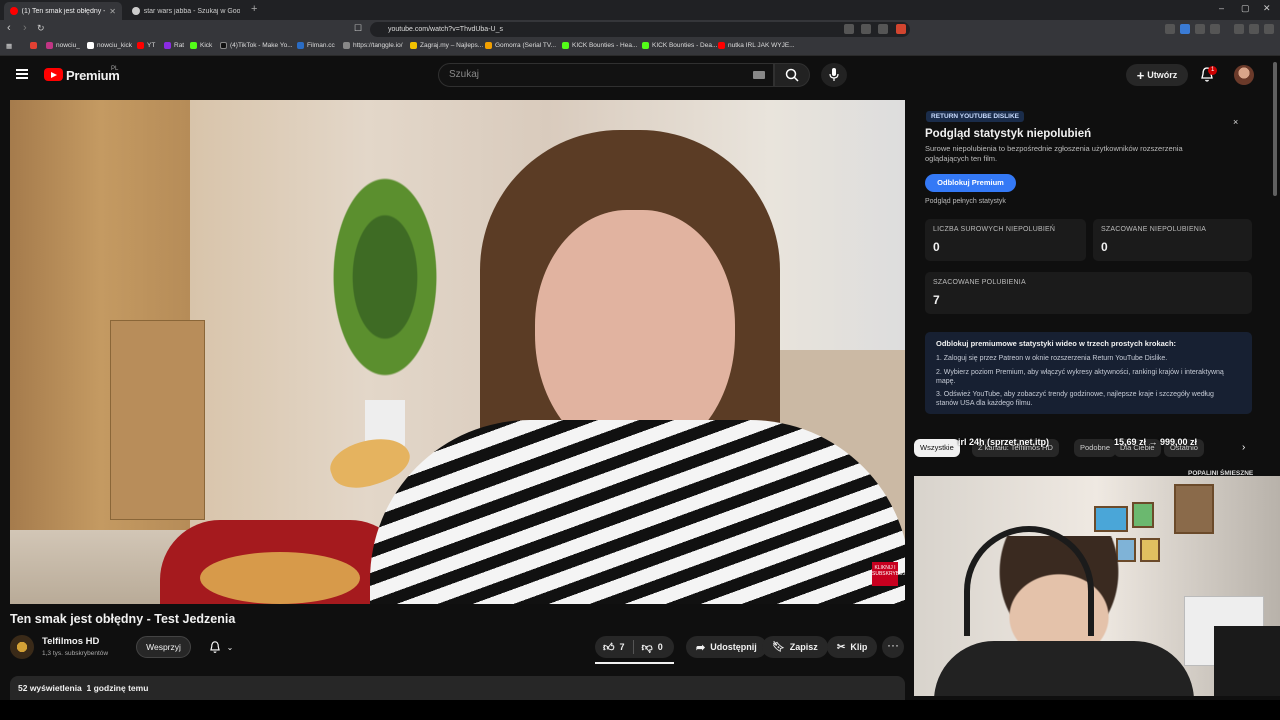 This screenshot has height=720, width=1280. I want to click on channel-name: Telfilmos HD, so click(70, 641).